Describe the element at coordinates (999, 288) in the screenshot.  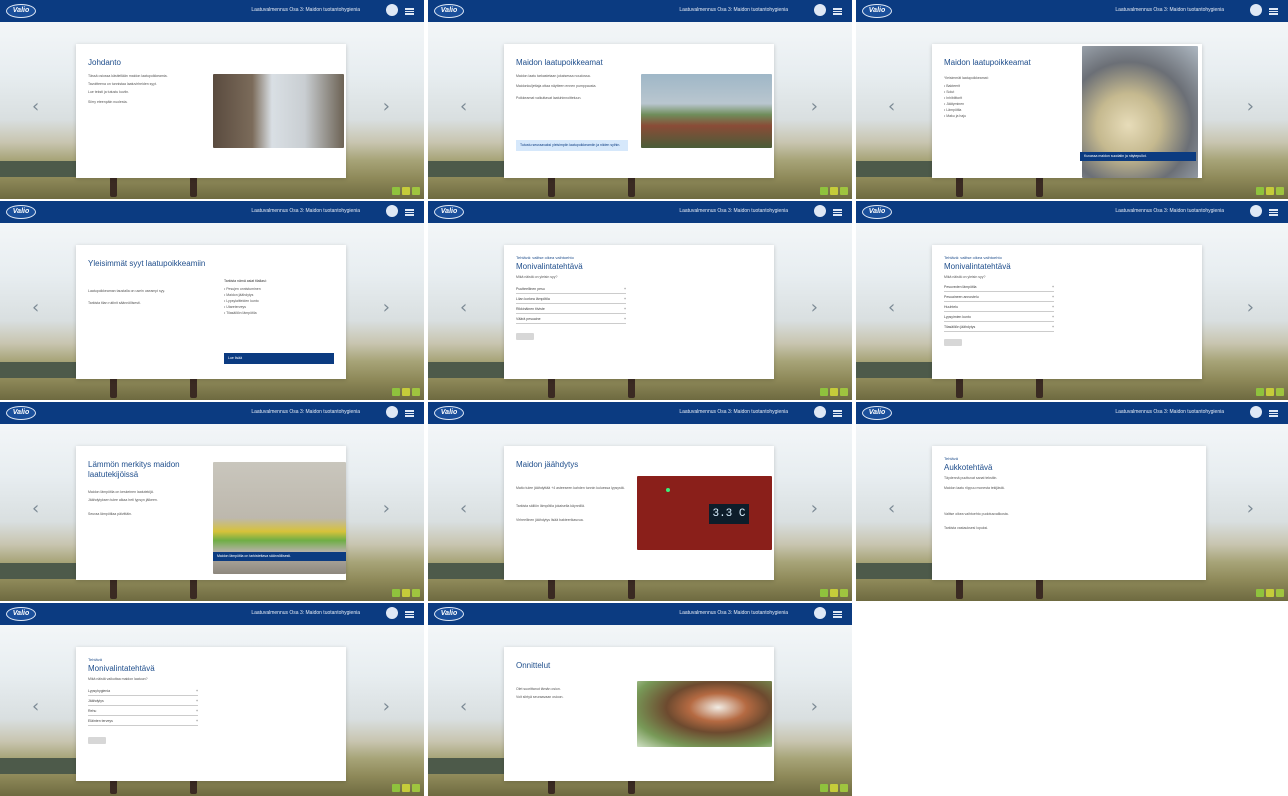
I see `answer-option: Pesuveden lämpötila +` at that location.